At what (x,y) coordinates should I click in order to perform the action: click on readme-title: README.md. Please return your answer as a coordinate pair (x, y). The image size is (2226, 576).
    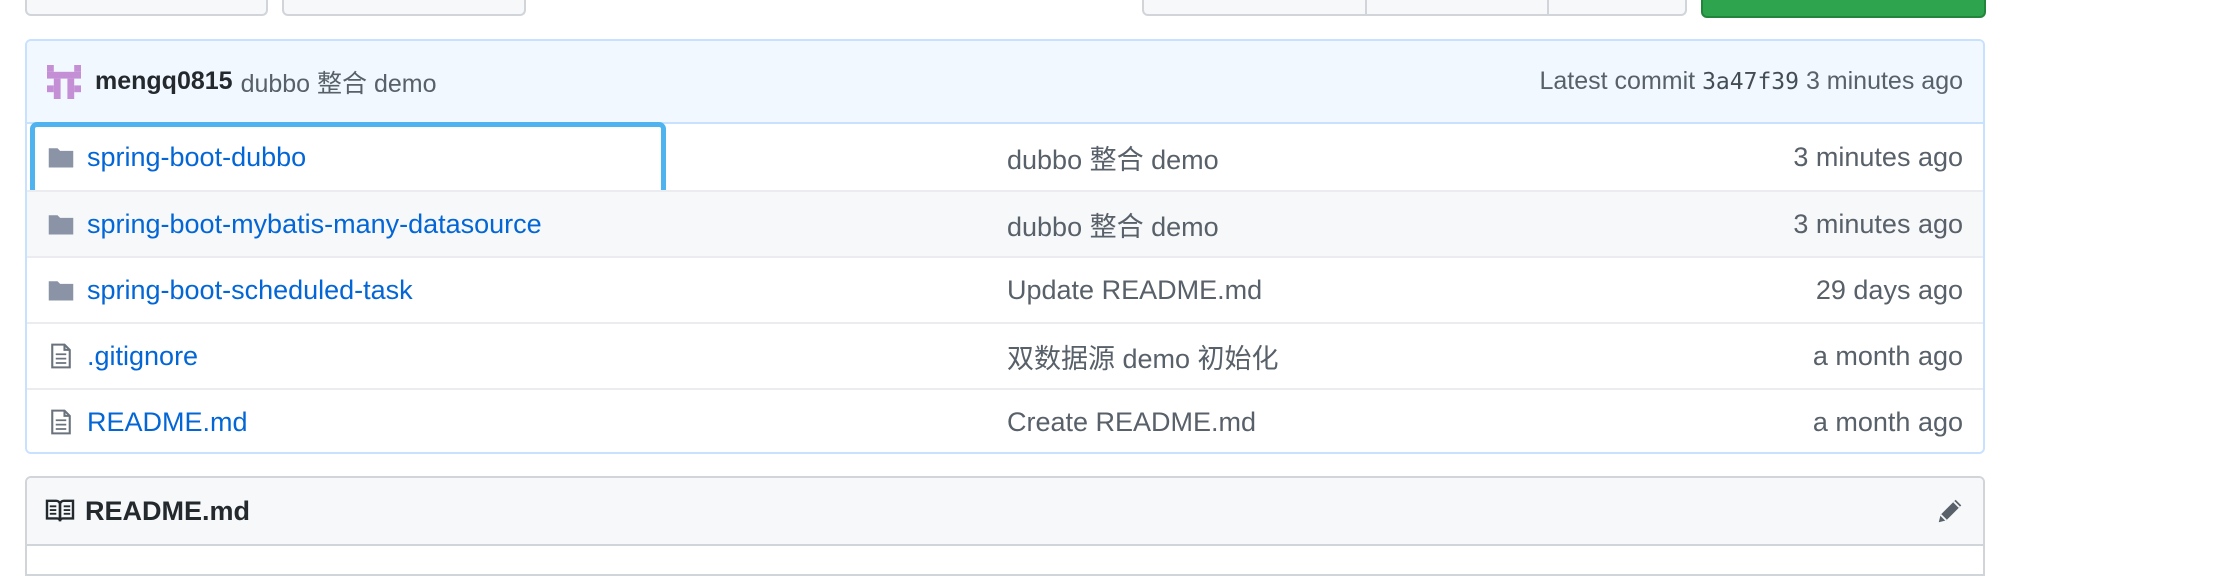
    Looking at the image, I should click on (168, 510).